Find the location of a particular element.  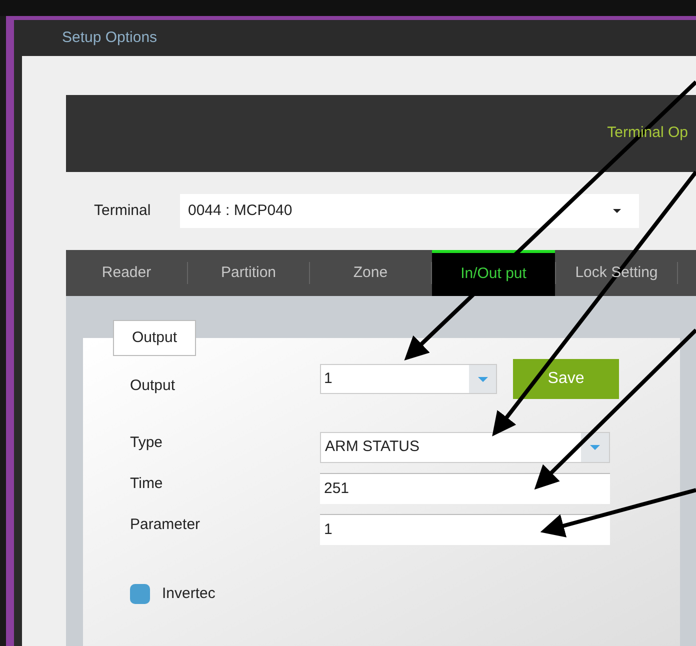

checkbox-label: Invertec is located at coordinates (189, 594).